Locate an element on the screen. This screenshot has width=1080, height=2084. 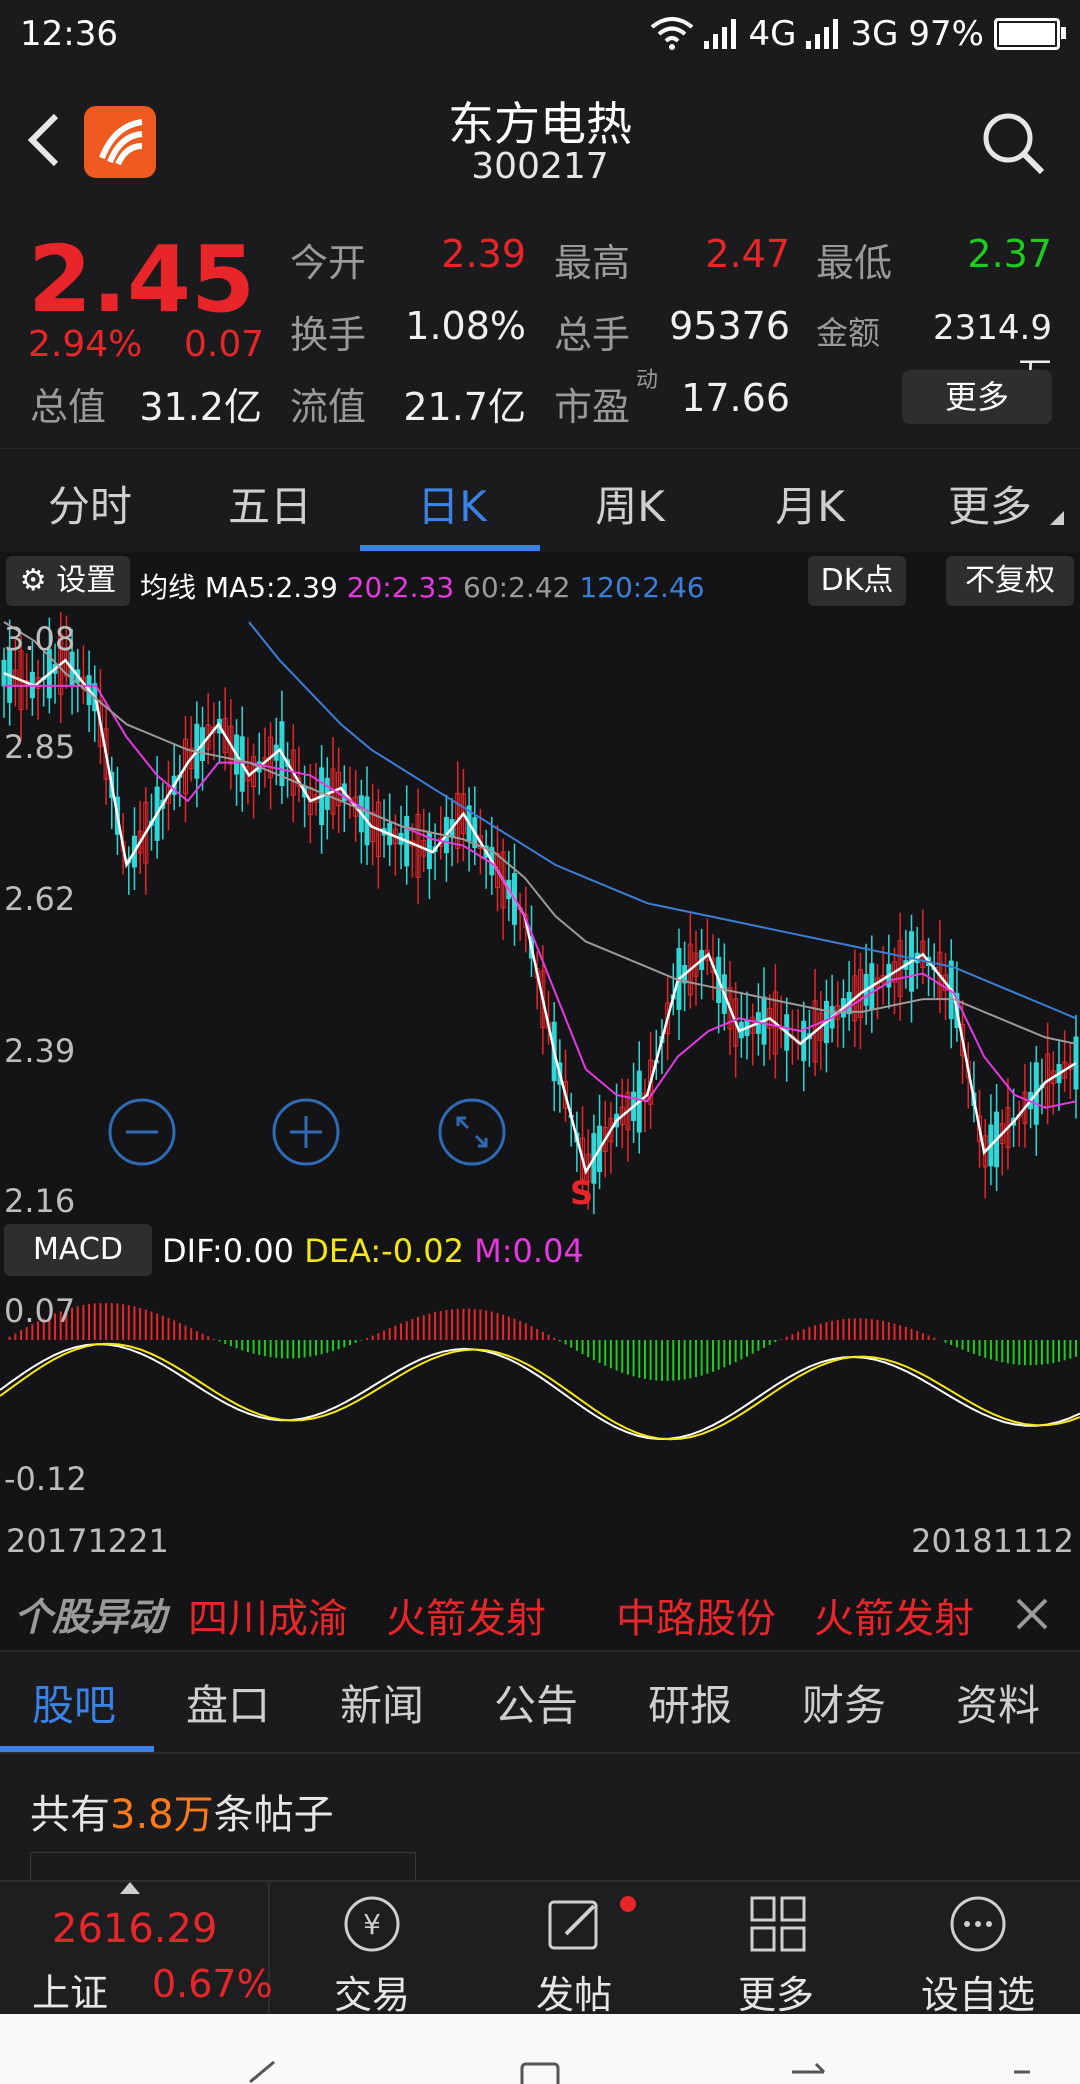
adjust-button: 不复权 is located at coordinates (1010, 581).